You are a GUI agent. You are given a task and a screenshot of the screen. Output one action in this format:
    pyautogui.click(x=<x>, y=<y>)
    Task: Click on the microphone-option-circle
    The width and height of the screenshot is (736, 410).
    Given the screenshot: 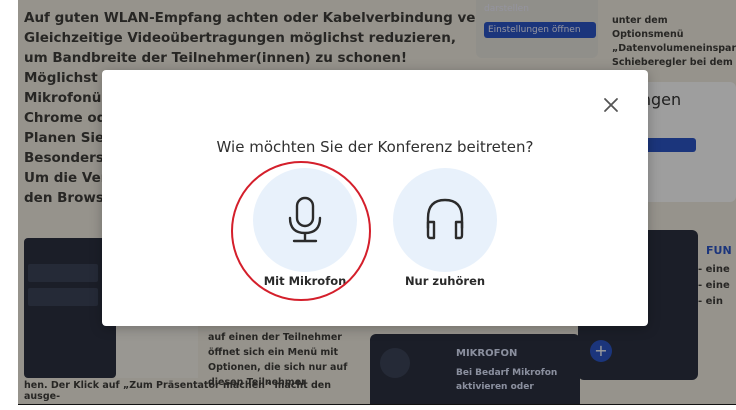 What is the action you would take?
    pyautogui.click(x=305, y=220)
    